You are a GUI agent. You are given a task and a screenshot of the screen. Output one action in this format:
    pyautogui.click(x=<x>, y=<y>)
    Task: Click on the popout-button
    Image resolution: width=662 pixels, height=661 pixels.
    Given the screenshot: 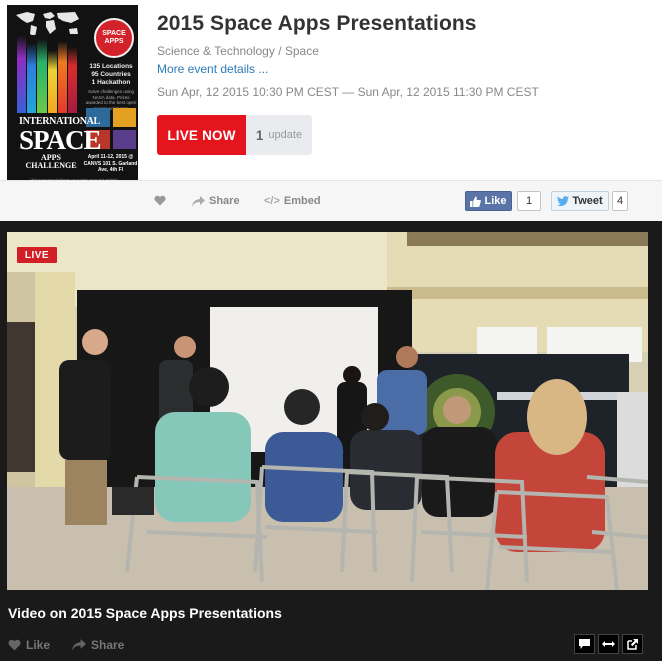 What is the action you would take?
    pyautogui.click(x=632, y=644)
    